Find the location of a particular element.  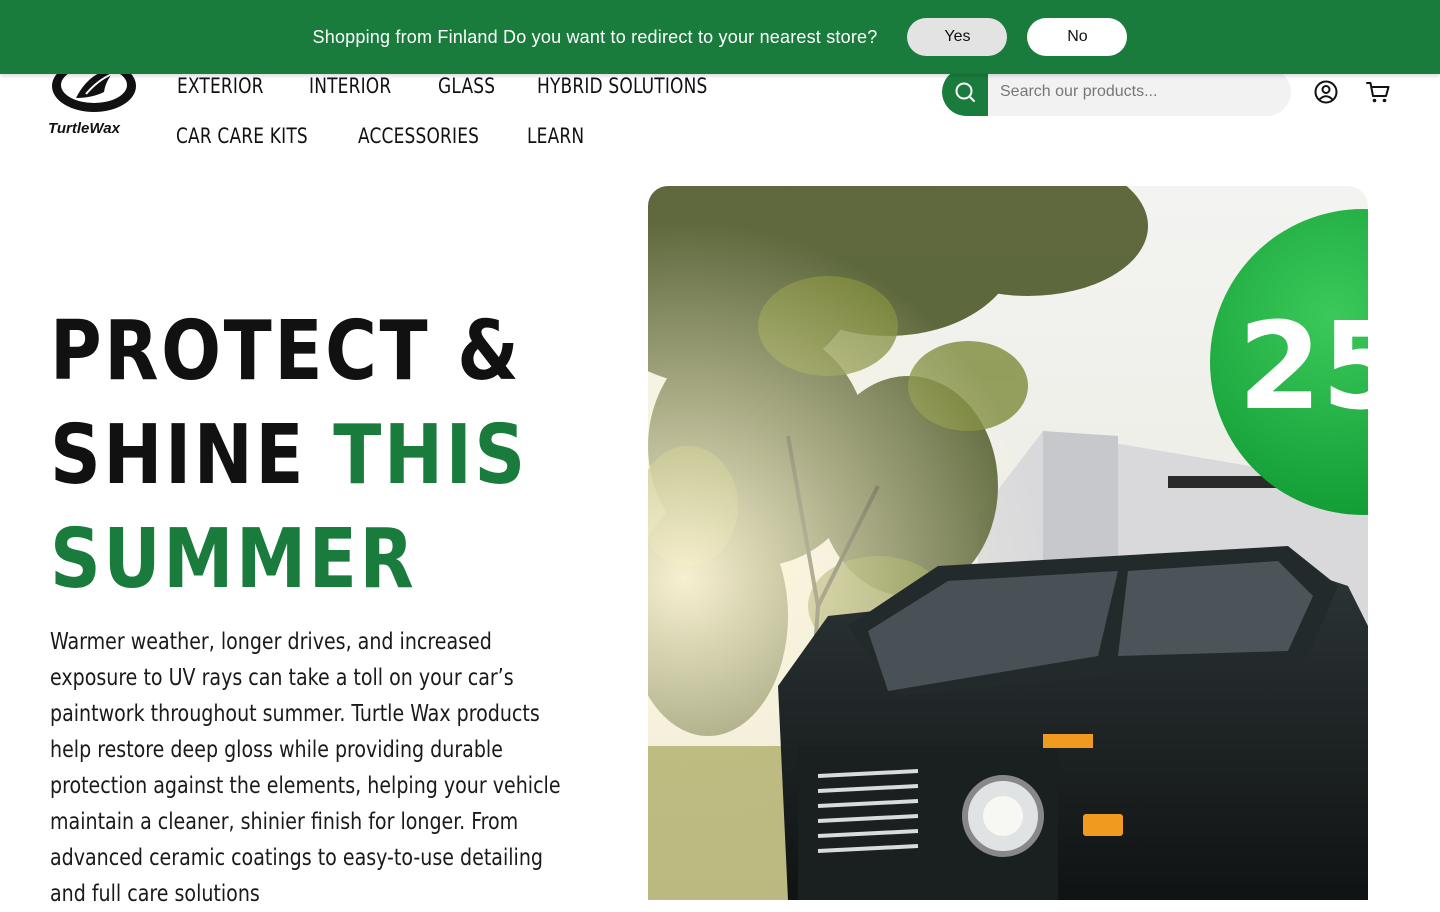

hero-title-line1: PROTECT & is located at coordinates (286, 351).